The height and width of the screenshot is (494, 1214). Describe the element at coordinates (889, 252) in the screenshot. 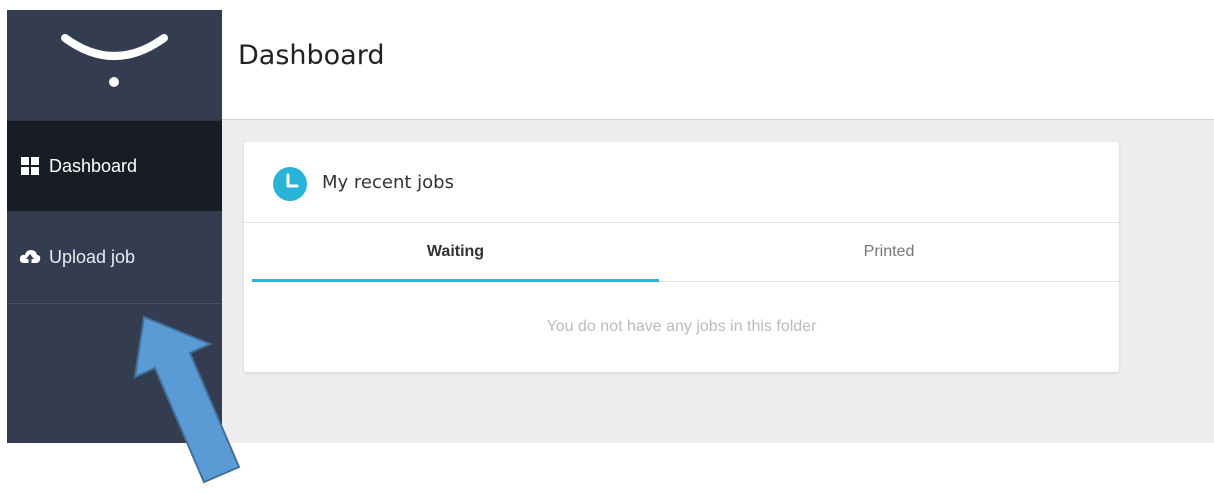

I see `tab-printed: Printed` at that location.